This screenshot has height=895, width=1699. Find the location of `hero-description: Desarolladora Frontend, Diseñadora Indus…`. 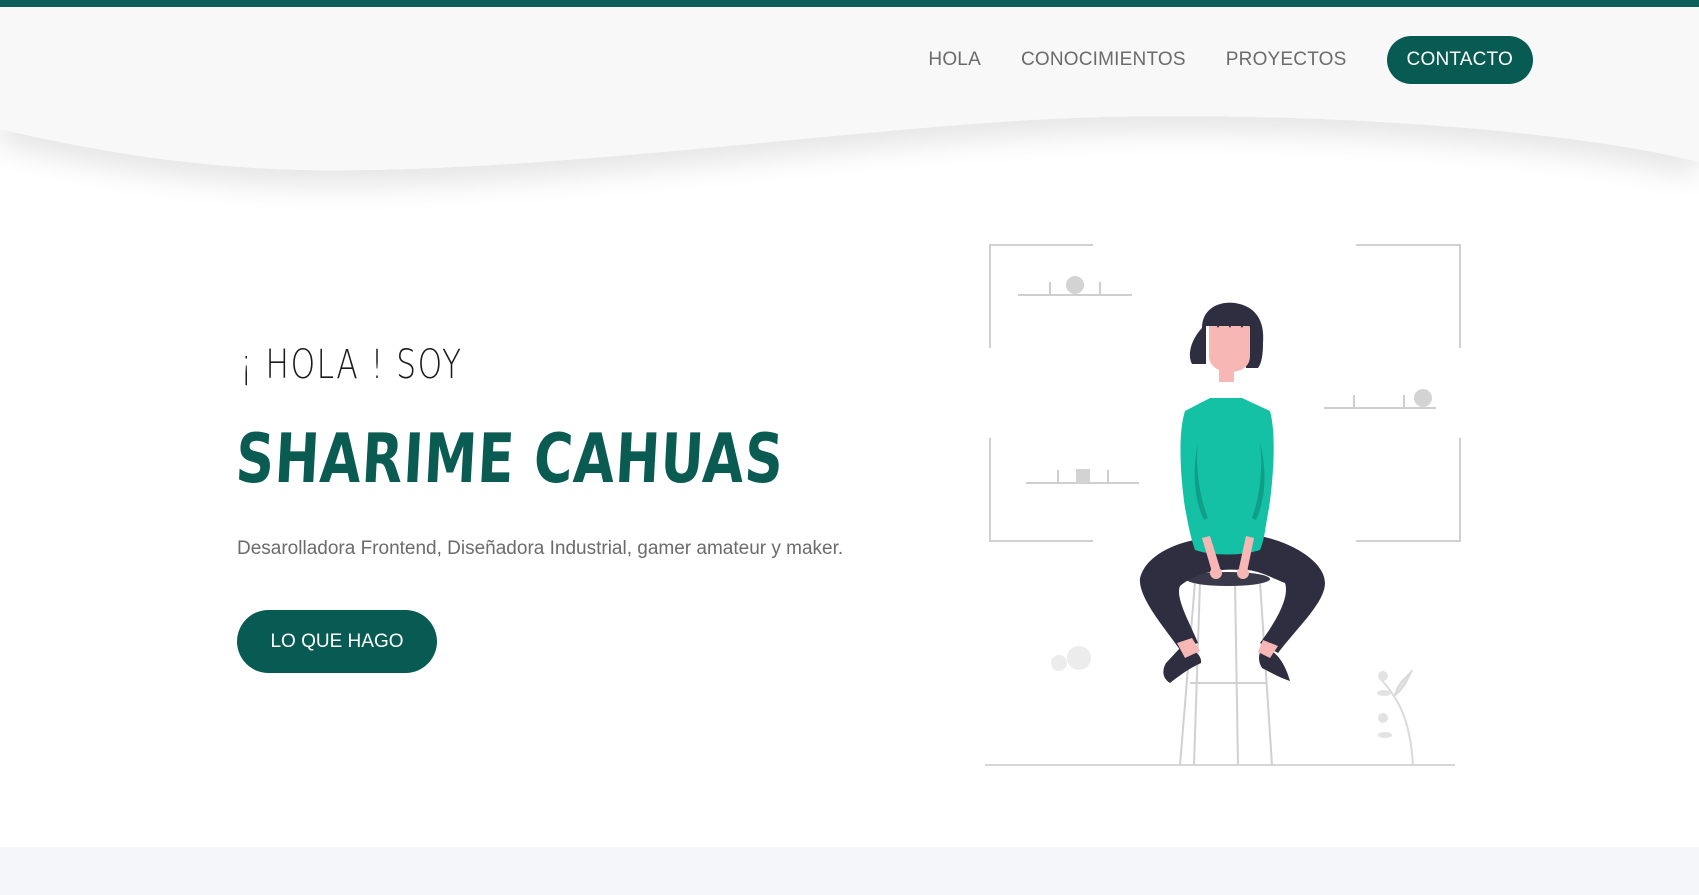

hero-description: Desarolladora Frontend, Diseñadora Indus… is located at coordinates (540, 548).